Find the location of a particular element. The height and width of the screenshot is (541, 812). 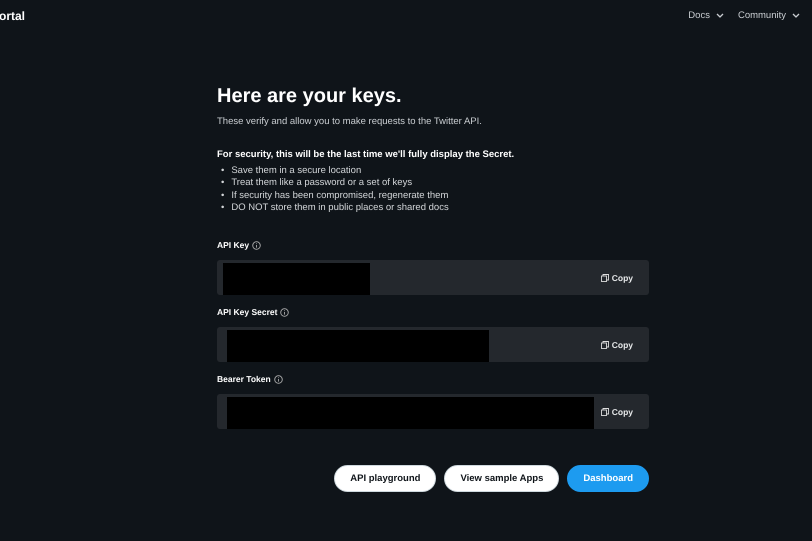

subtitle: These verify and allow you to make requests to the Twitter API. is located at coordinates (350, 121).